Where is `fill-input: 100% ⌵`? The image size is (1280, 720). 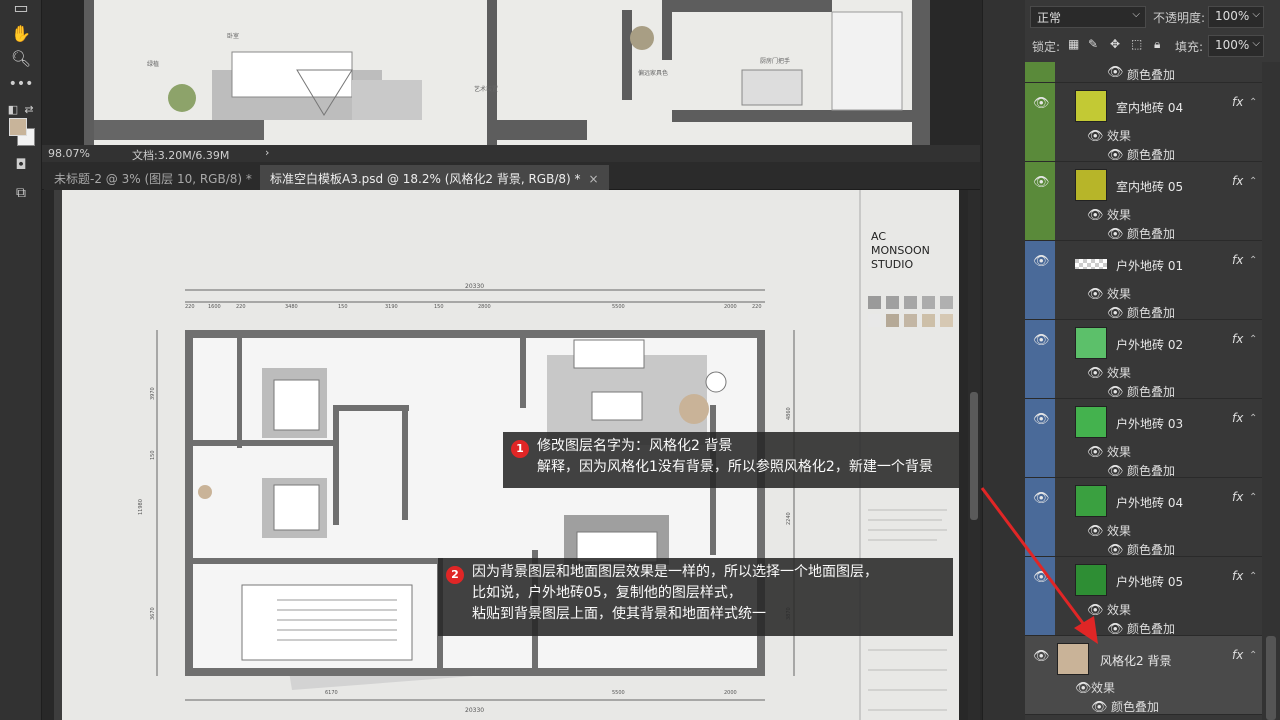
fill-input: 100% ⌵ is located at coordinates (1236, 46).